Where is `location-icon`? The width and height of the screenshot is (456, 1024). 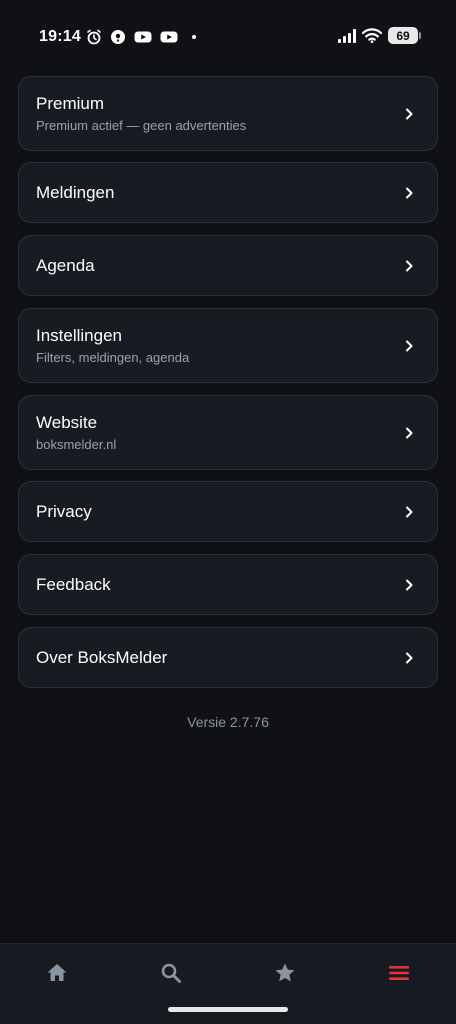
location-icon is located at coordinates (118, 37).